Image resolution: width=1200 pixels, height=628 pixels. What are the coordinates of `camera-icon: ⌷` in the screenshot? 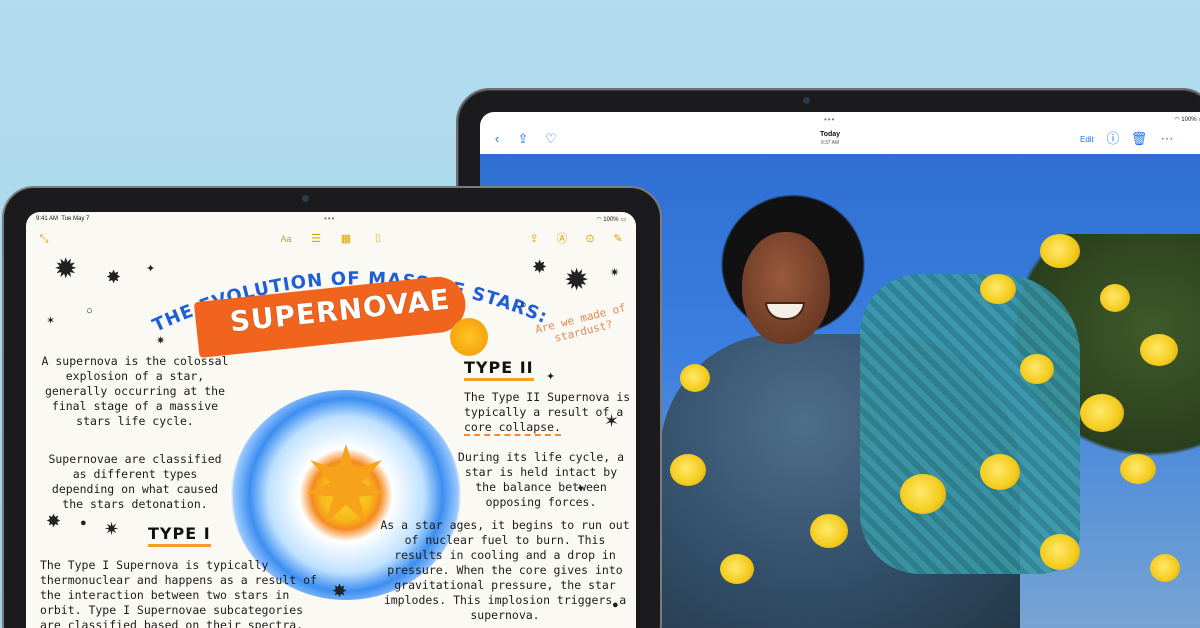 It's located at (378, 239).